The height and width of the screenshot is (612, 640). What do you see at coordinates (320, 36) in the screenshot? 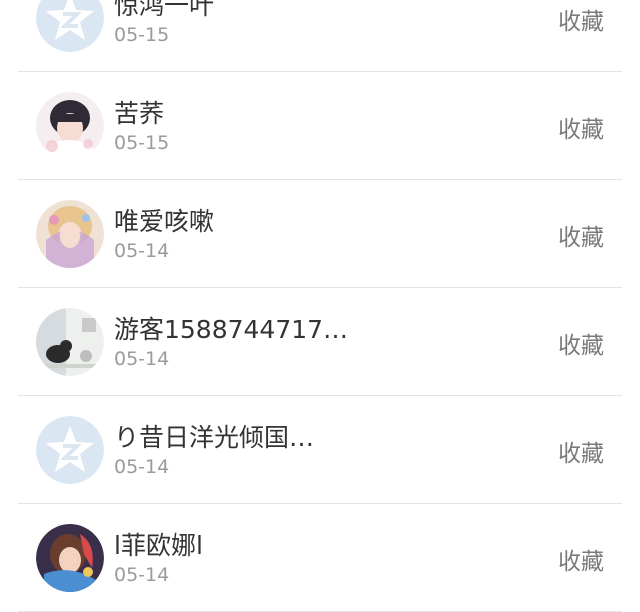
I see `list-item: 惊鸿一叶 05-15 收藏` at bounding box center [320, 36].